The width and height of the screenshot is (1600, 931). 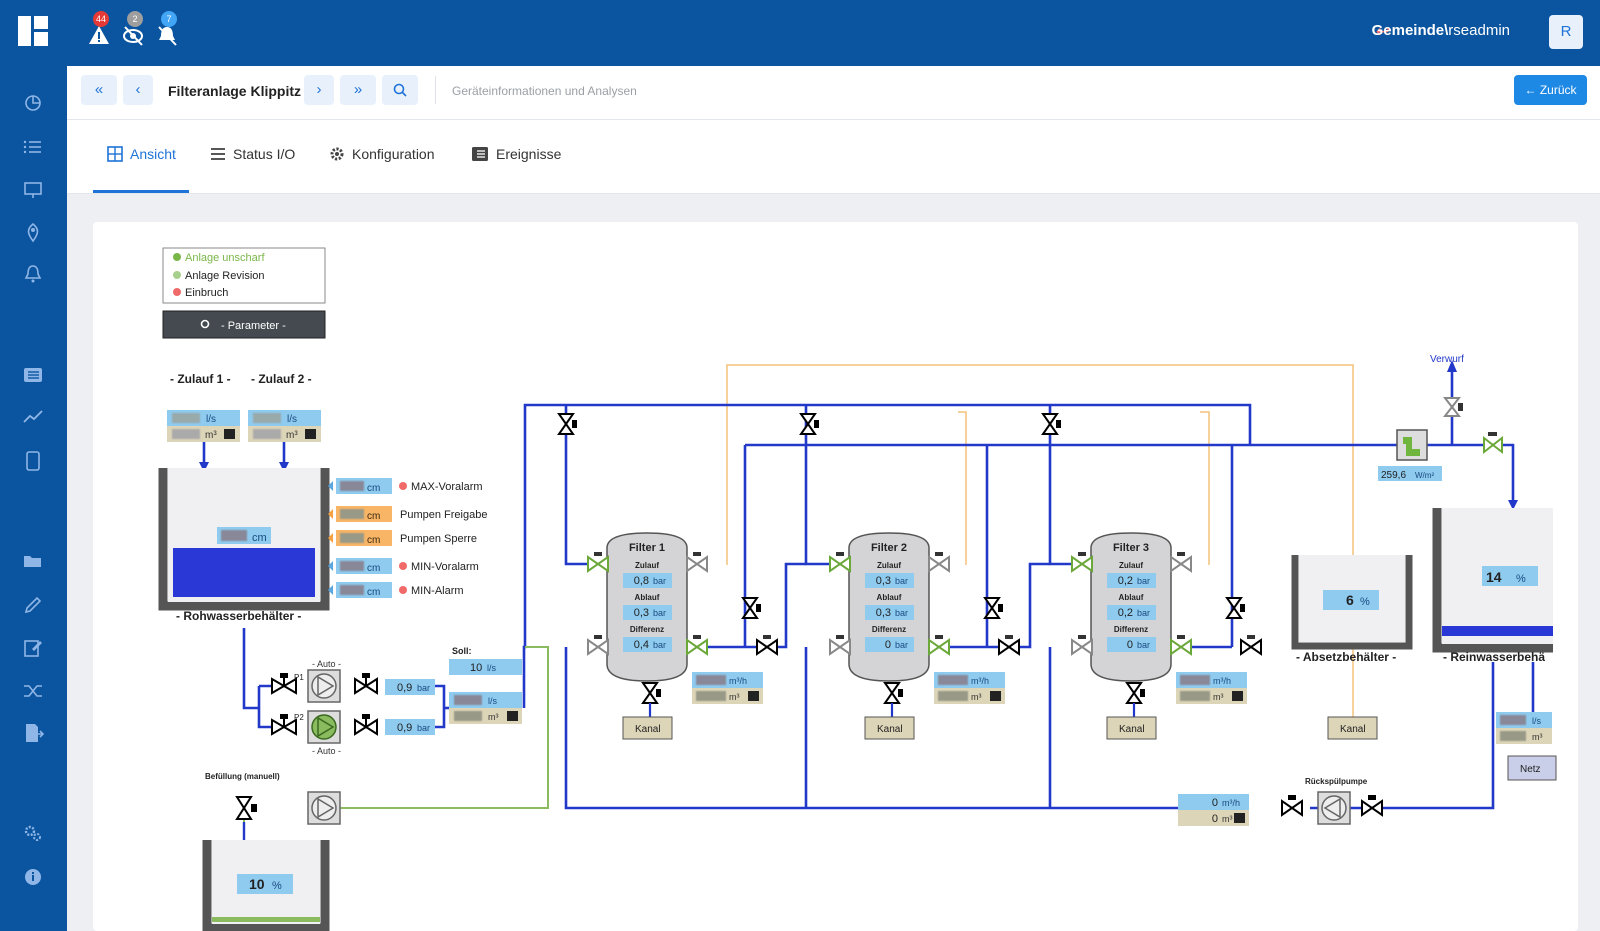 What do you see at coordinates (141, 154) in the screenshot?
I see `tab-ansicht: Ansicht` at bounding box center [141, 154].